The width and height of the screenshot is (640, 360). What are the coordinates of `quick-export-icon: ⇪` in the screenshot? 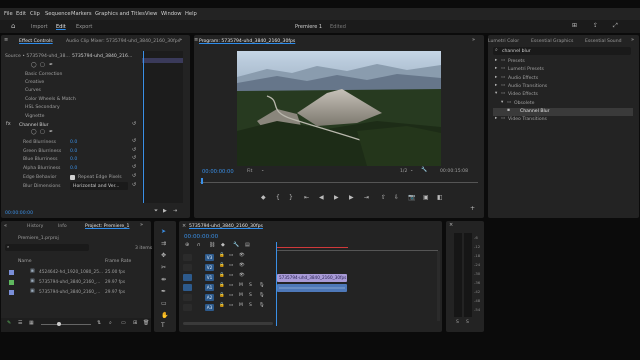 It's located at (595, 26).